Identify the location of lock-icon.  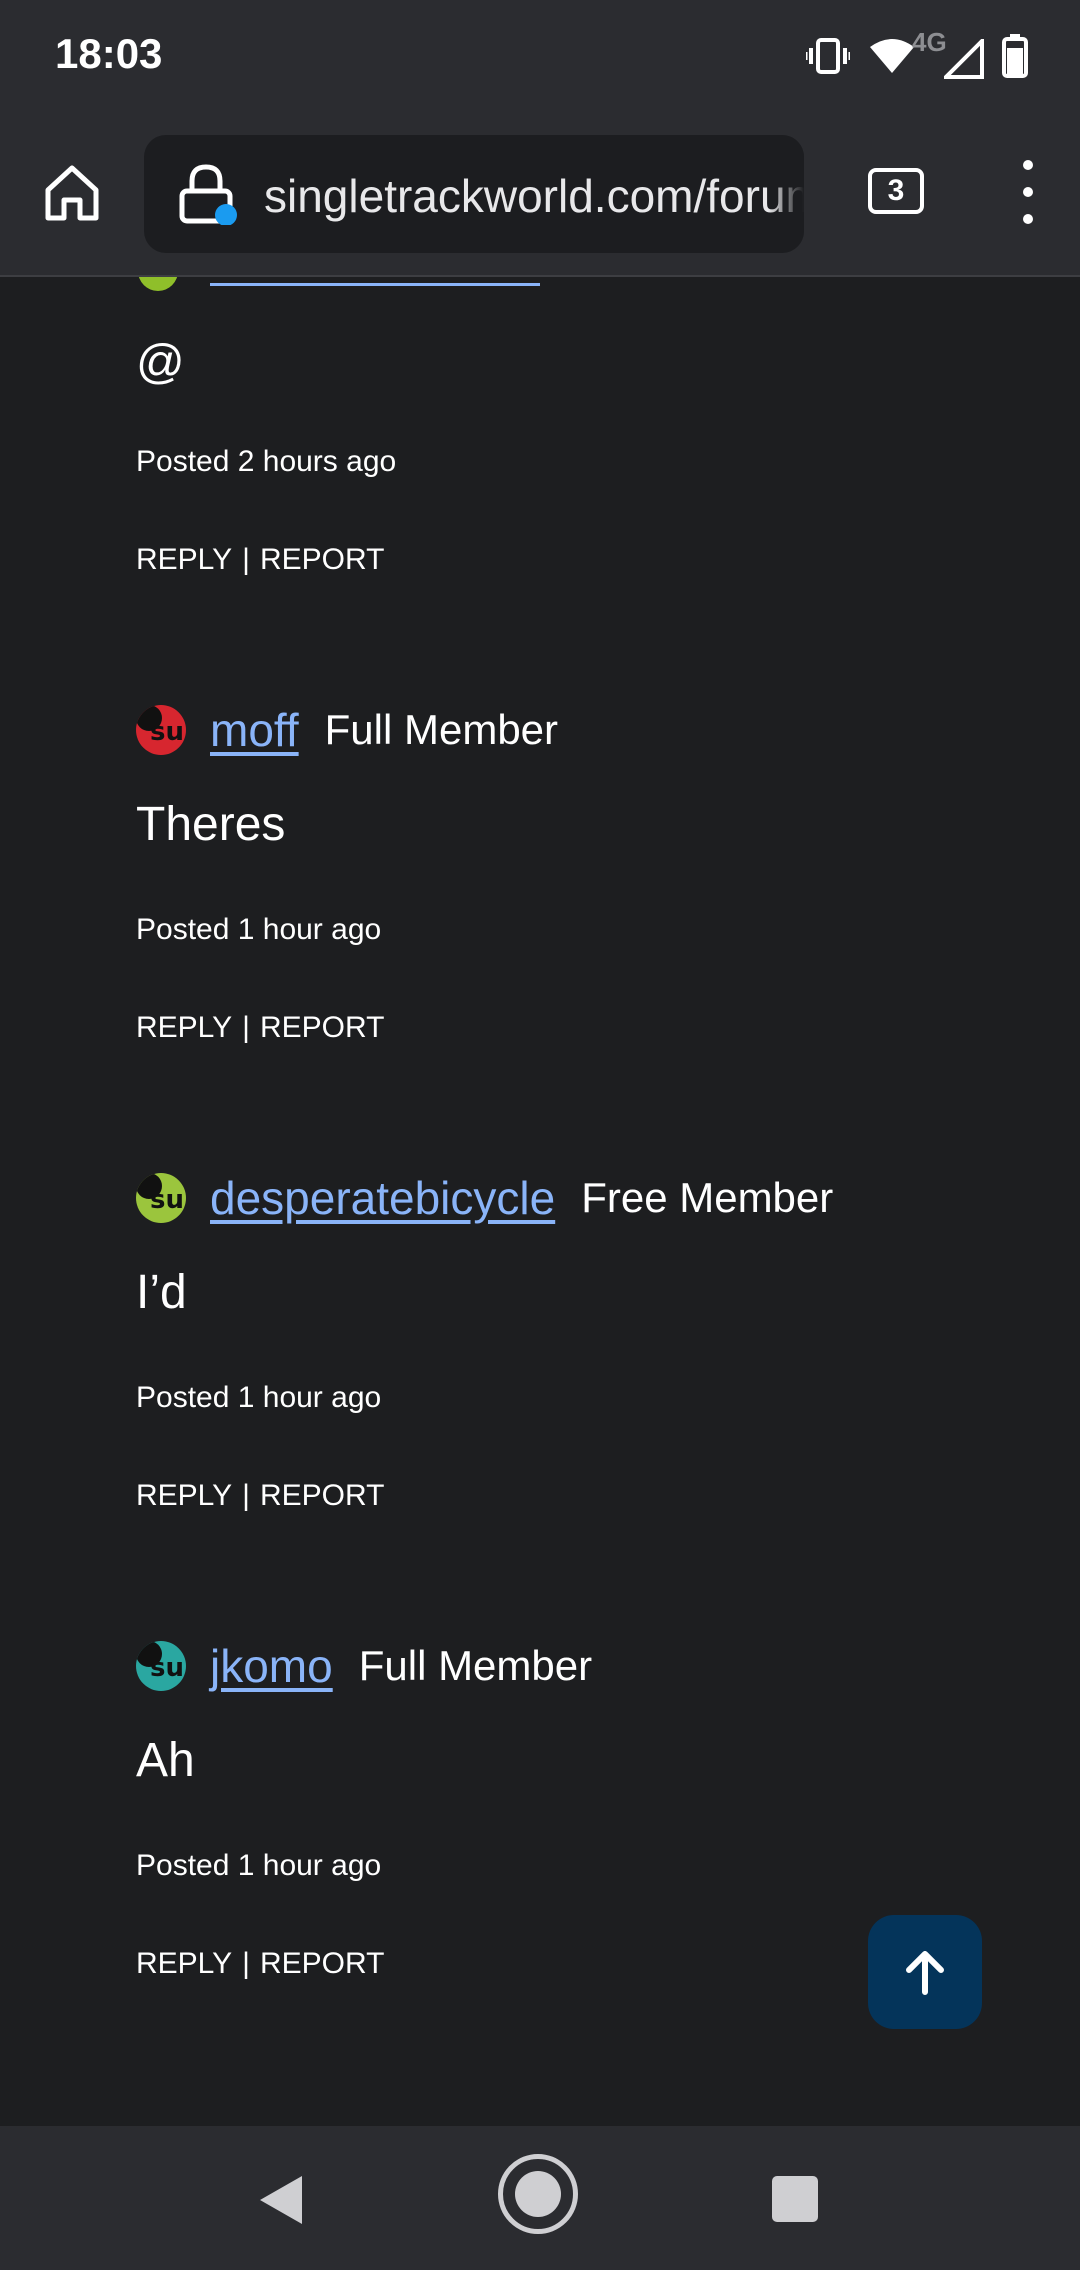
(207, 194).